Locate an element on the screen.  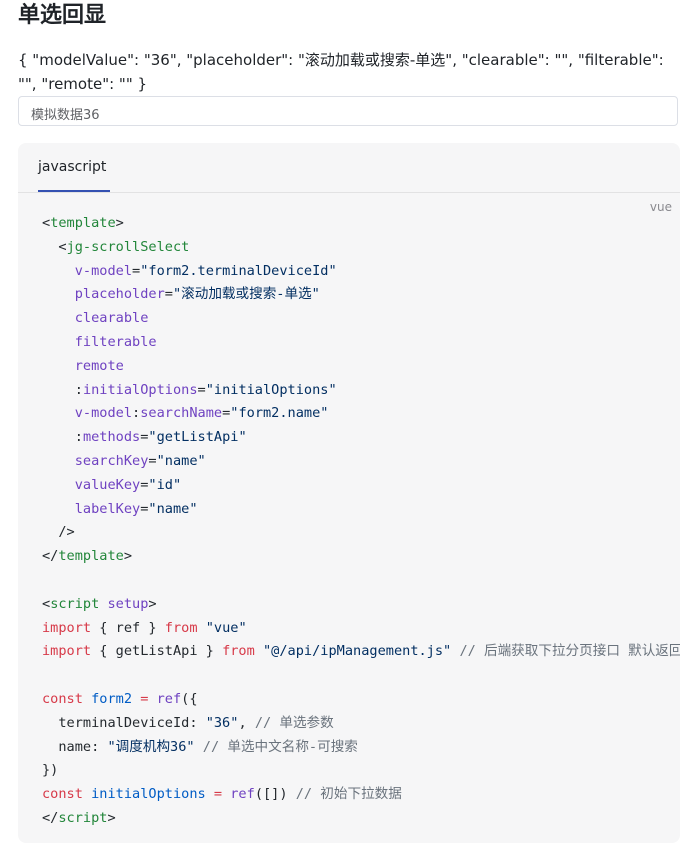
code-token: ([]) is located at coordinates (275, 794).